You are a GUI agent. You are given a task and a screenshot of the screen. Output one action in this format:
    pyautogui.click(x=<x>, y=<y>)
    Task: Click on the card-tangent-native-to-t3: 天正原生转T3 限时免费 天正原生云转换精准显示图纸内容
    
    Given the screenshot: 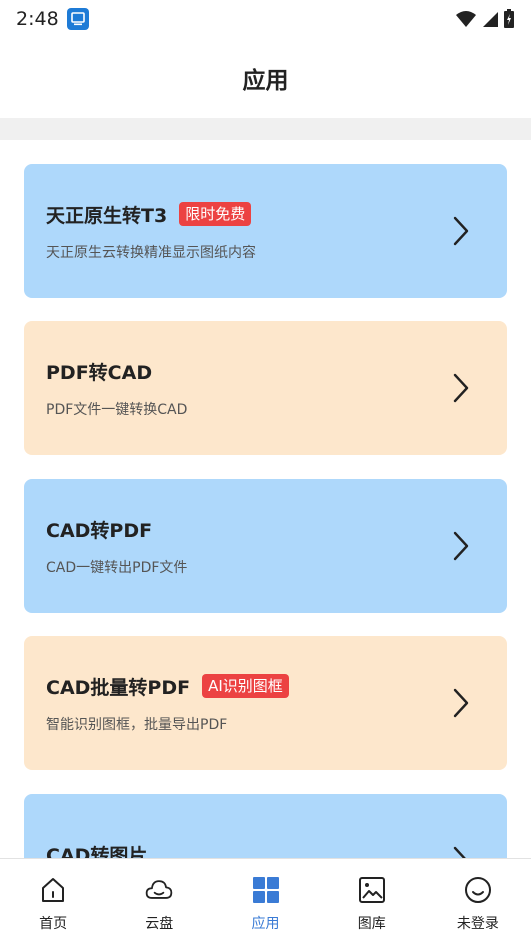 What is the action you would take?
    pyautogui.click(x=265, y=231)
    